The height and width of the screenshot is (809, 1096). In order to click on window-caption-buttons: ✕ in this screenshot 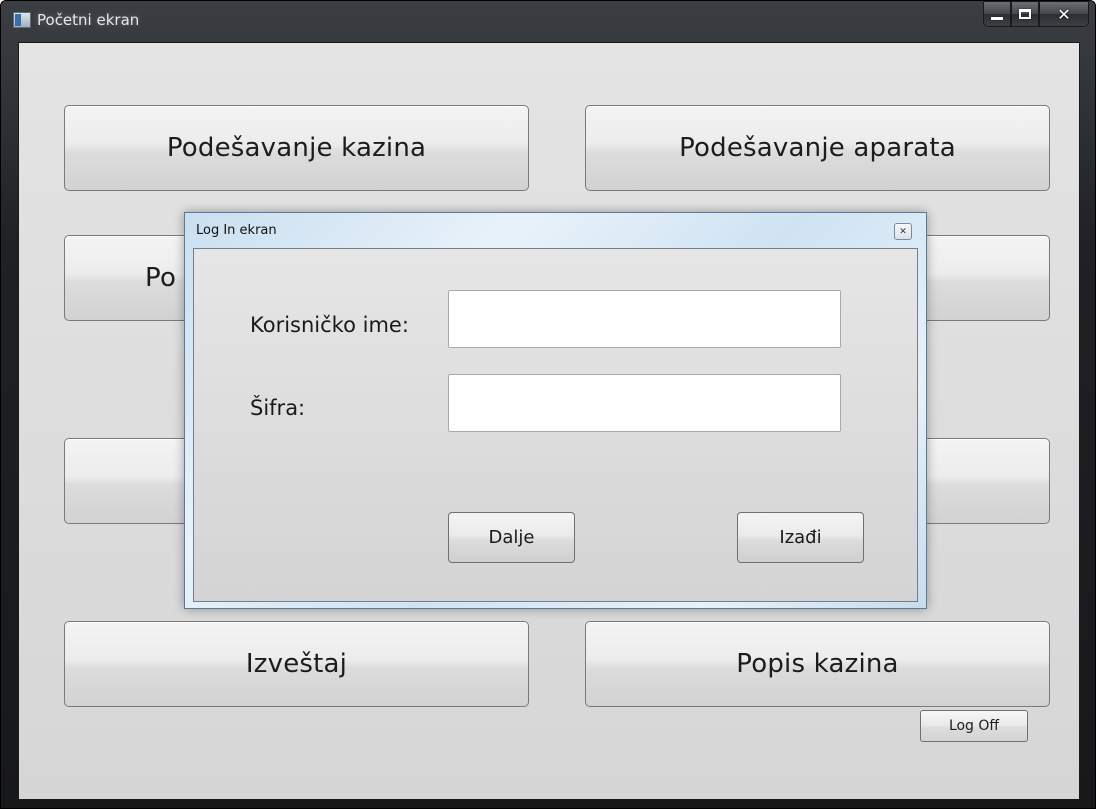, I will do `click(1036, 14)`.